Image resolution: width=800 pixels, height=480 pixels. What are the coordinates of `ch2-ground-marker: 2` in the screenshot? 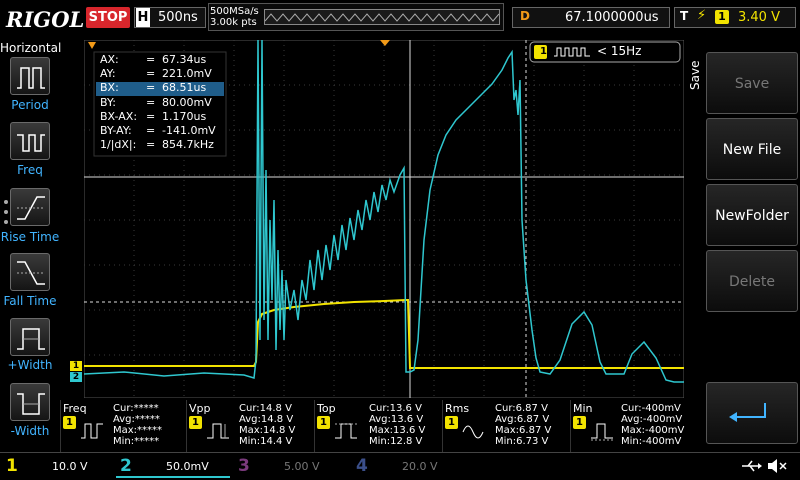 It's located at (76, 377).